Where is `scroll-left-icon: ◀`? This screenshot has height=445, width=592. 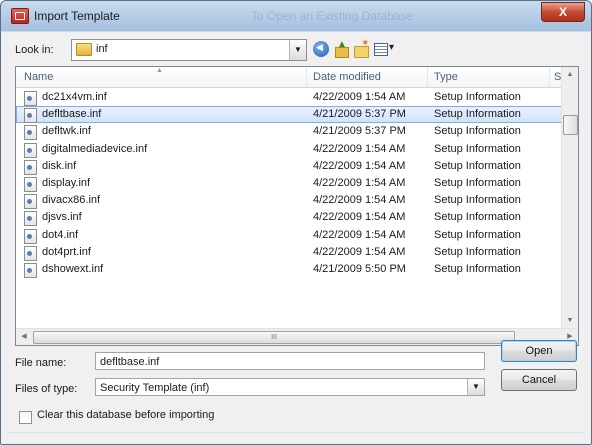
scroll-left-icon: ◀ is located at coordinates (24, 337).